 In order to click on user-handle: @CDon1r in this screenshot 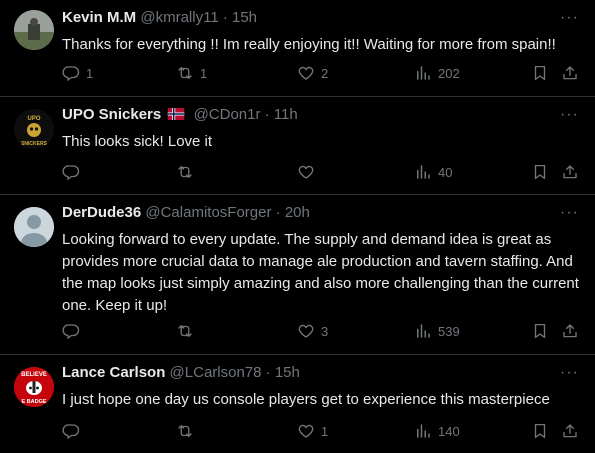, I will do `click(227, 114)`.